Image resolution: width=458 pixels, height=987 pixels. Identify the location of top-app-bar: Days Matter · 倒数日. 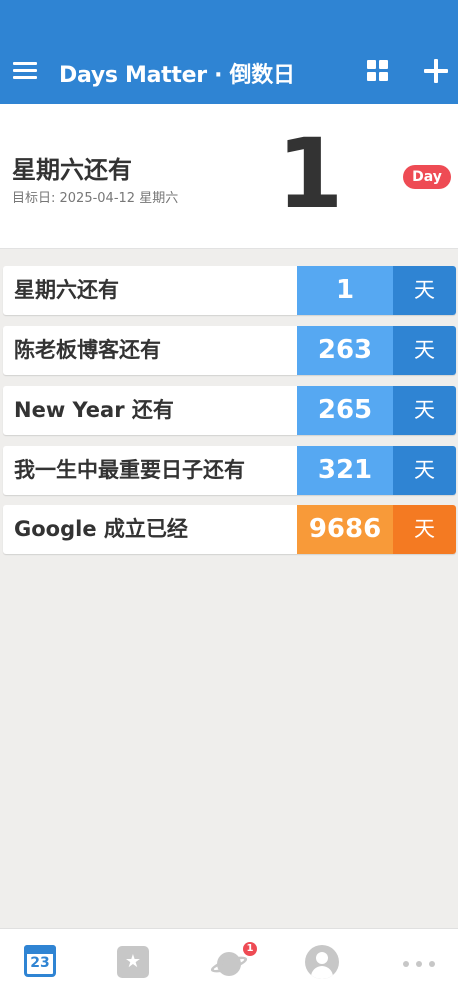
(229, 52).